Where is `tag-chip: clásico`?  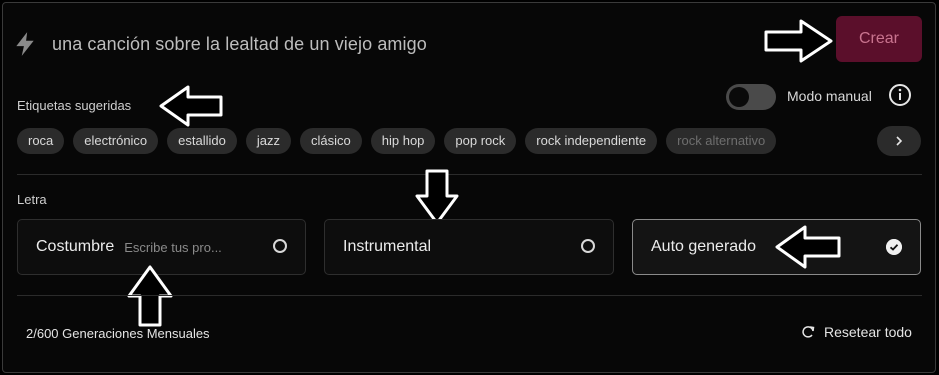
tag-chip: clásico is located at coordinates (331, 141).